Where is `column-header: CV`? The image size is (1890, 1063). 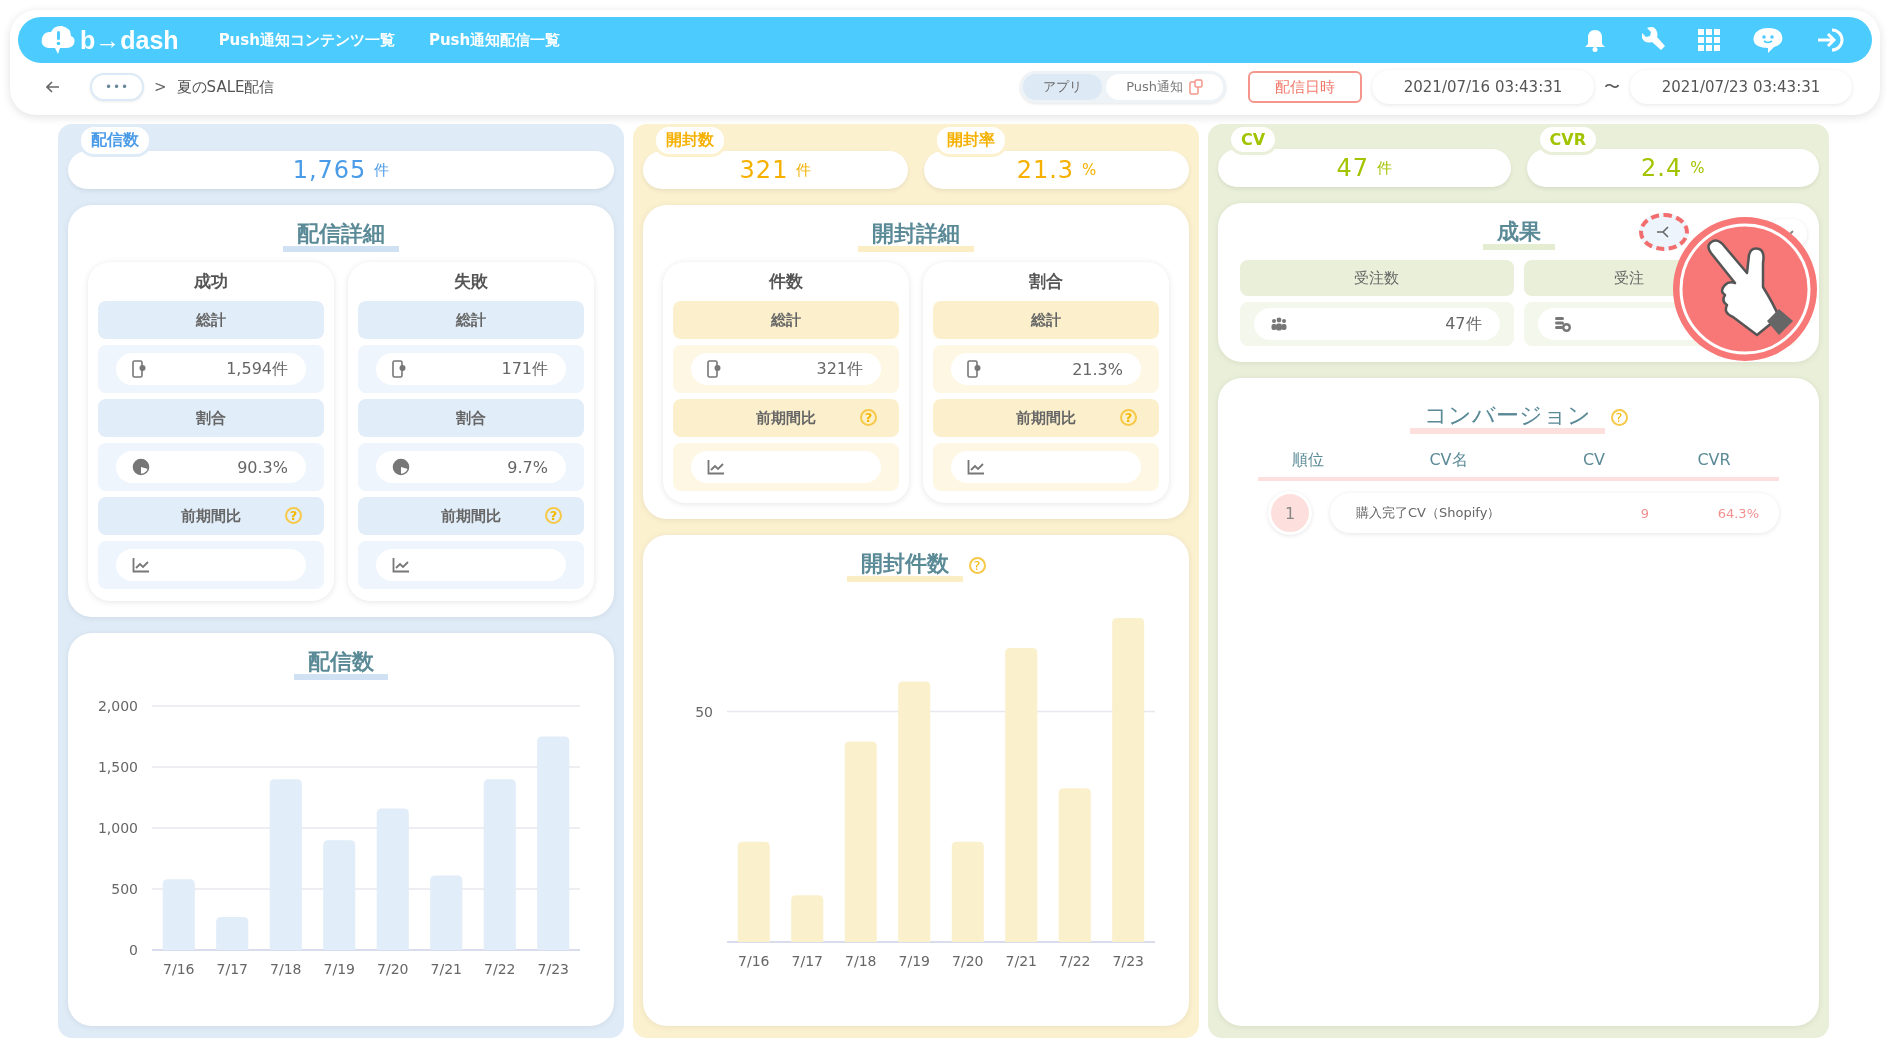
column-header: CV is located at coordinates (1594, 460).